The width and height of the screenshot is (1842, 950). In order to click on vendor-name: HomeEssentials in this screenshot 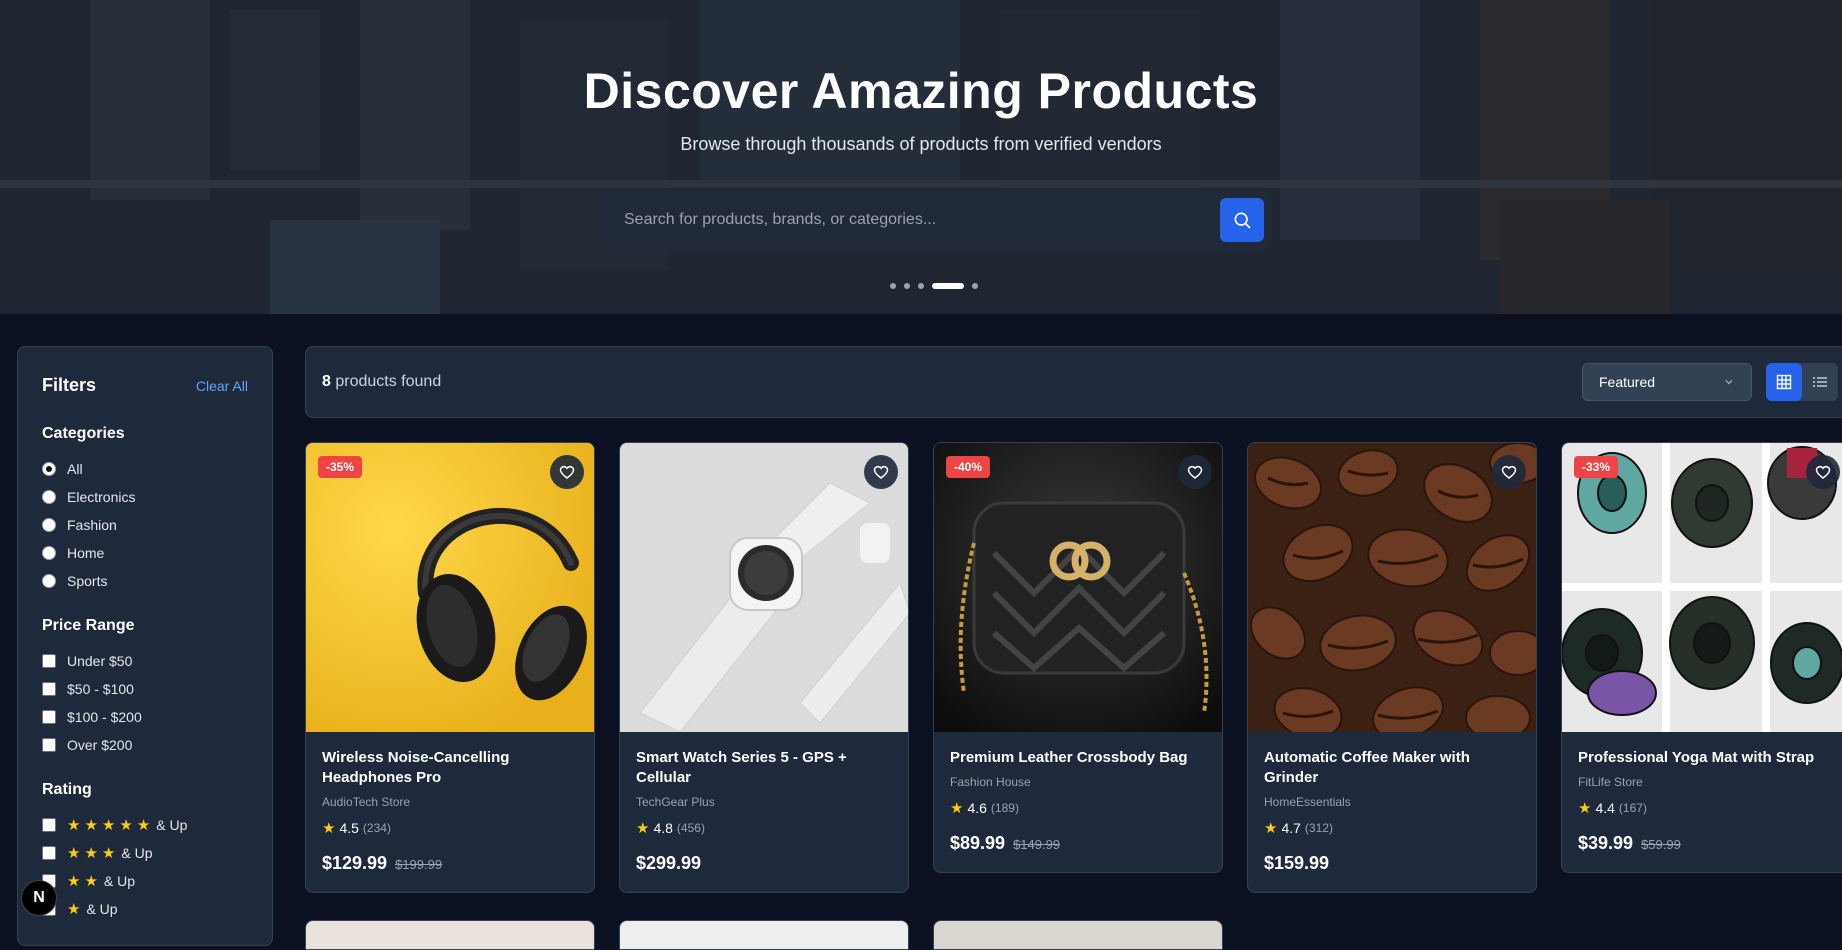, I will do `click(1392, 802)`.